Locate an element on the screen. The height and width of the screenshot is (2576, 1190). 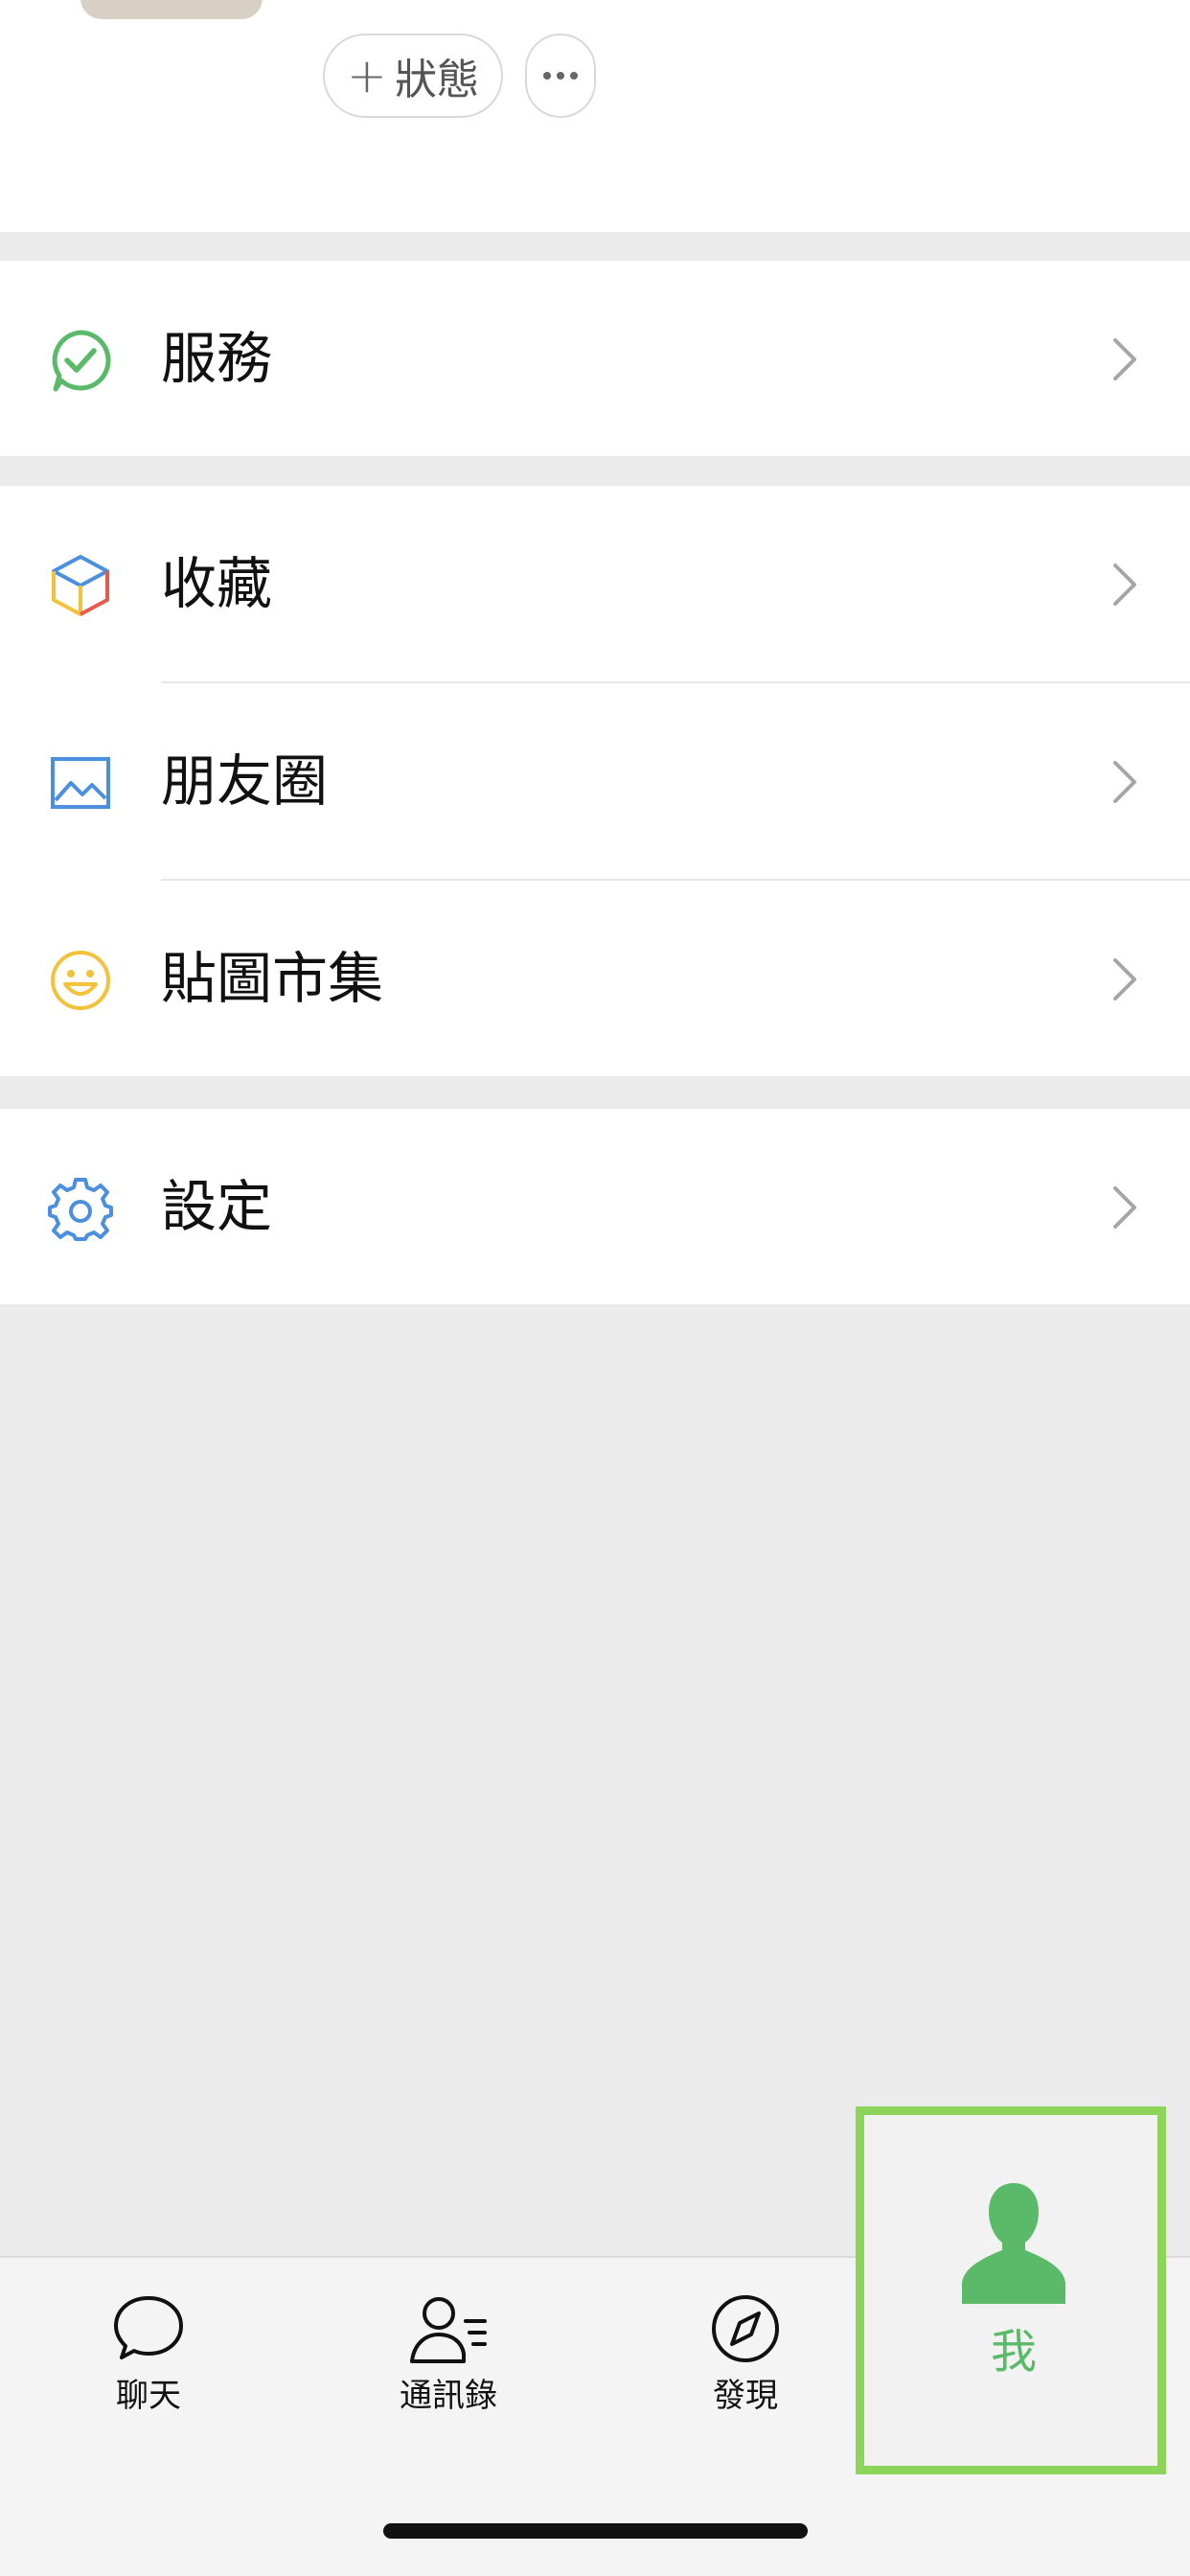
more-button is located at coordinates (560, 76).